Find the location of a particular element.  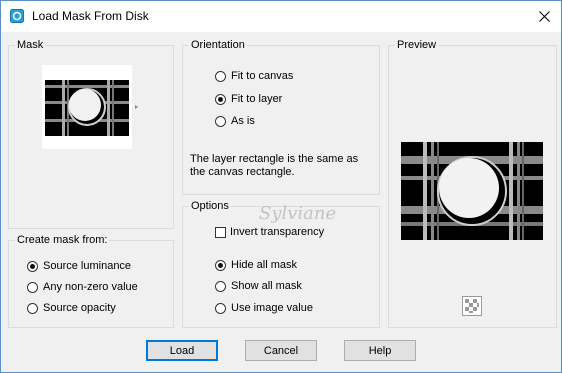

checkbox-label: Invert transparency is located at coordinates (277, 232).